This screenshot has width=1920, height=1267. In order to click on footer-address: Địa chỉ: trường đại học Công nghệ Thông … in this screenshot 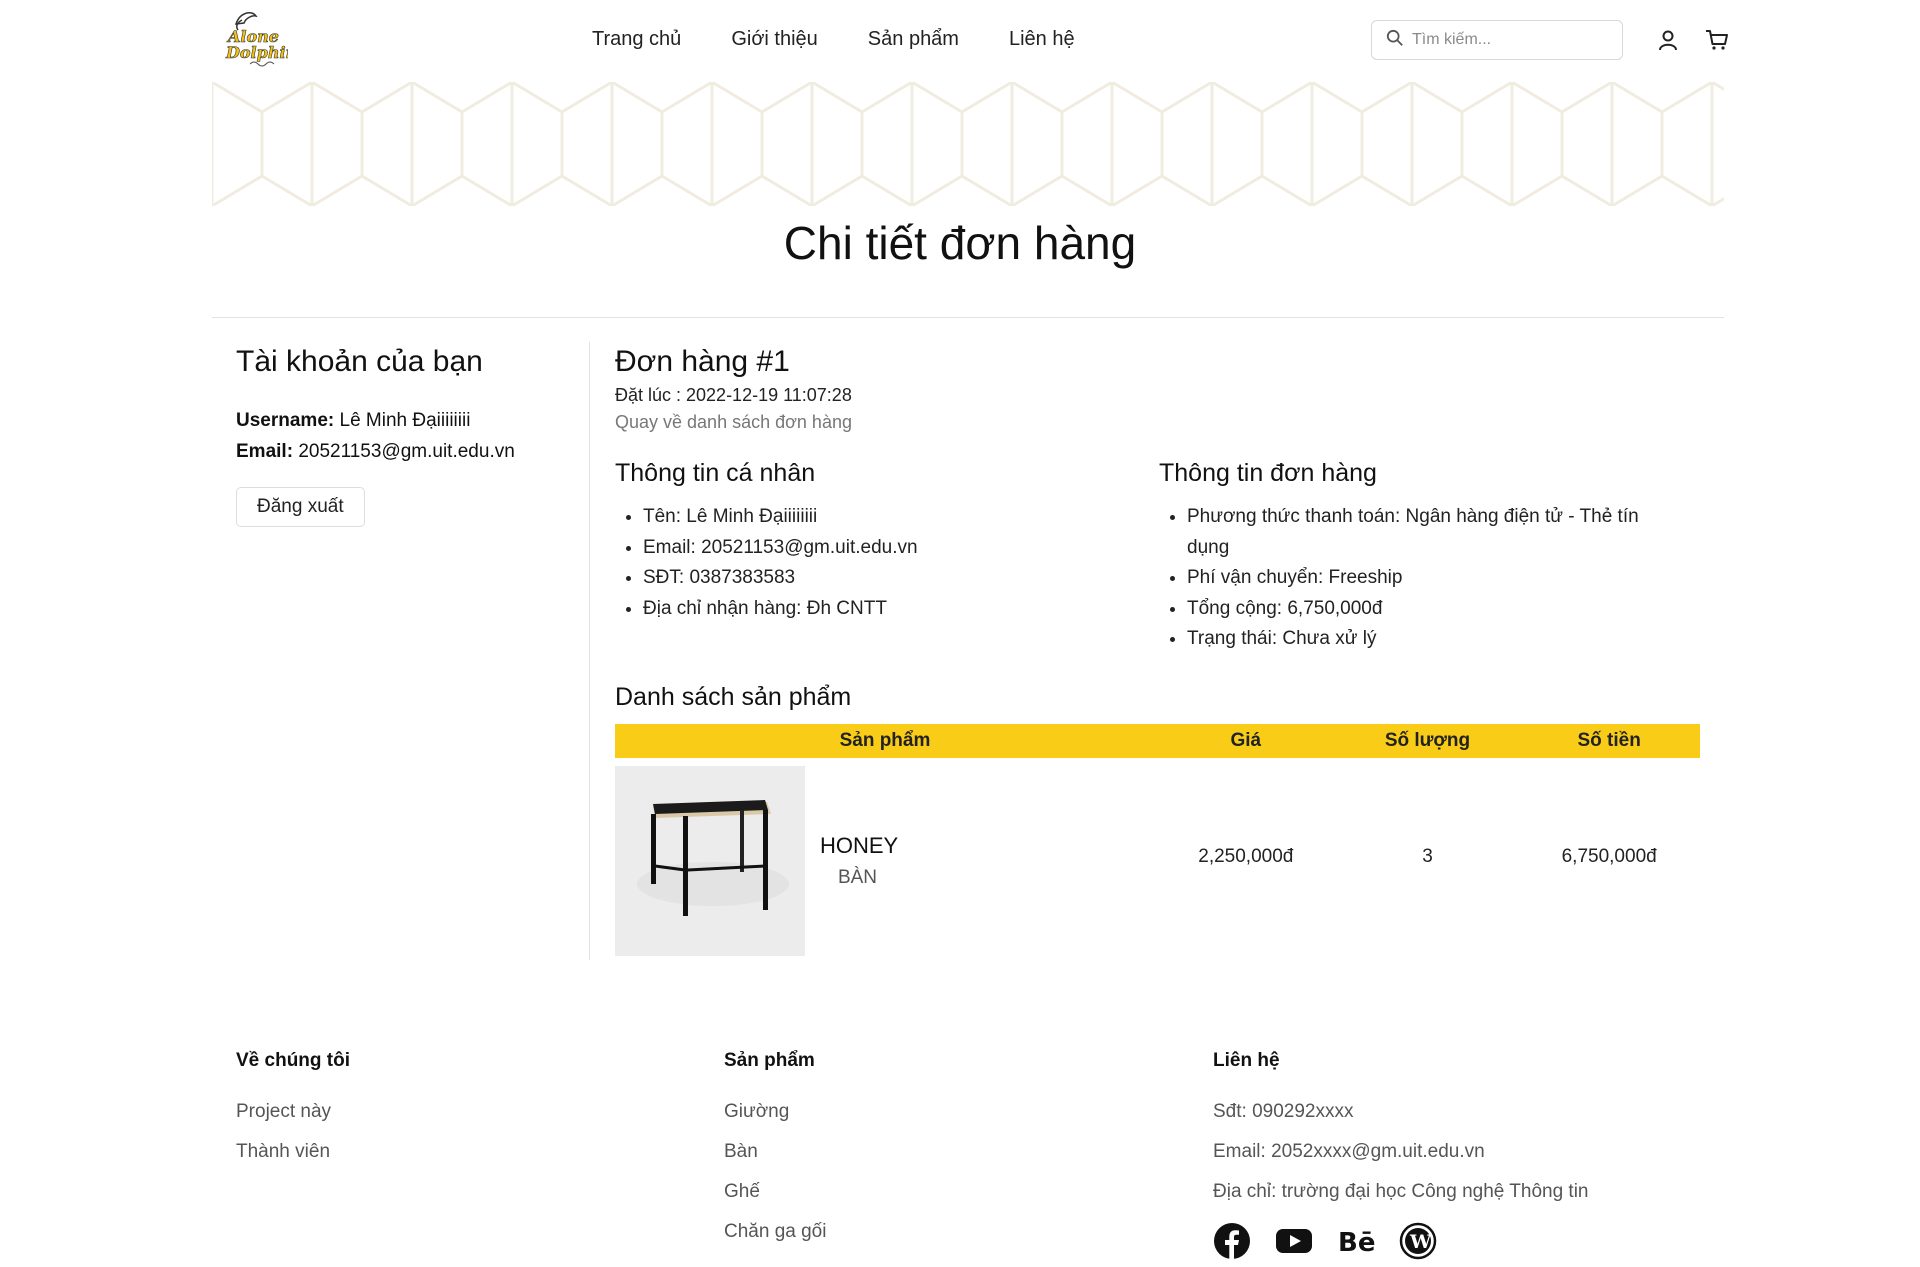, I will do `click(1401, 1191)`.